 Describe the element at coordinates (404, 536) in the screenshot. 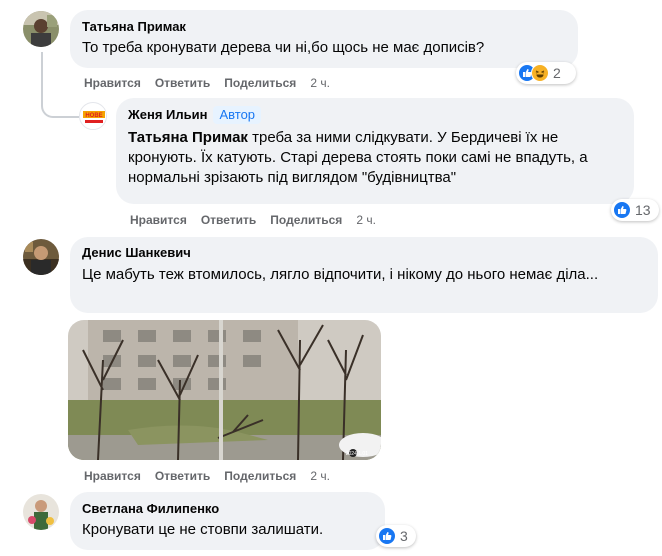

I see `reaction-count: 3` at that location.